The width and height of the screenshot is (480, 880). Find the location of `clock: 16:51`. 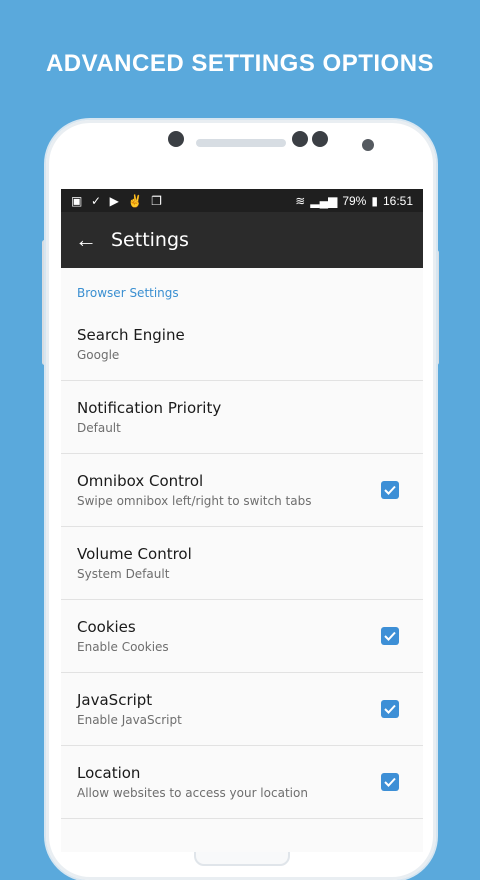

clock: 16:51 is located at coordinates (397, 200).